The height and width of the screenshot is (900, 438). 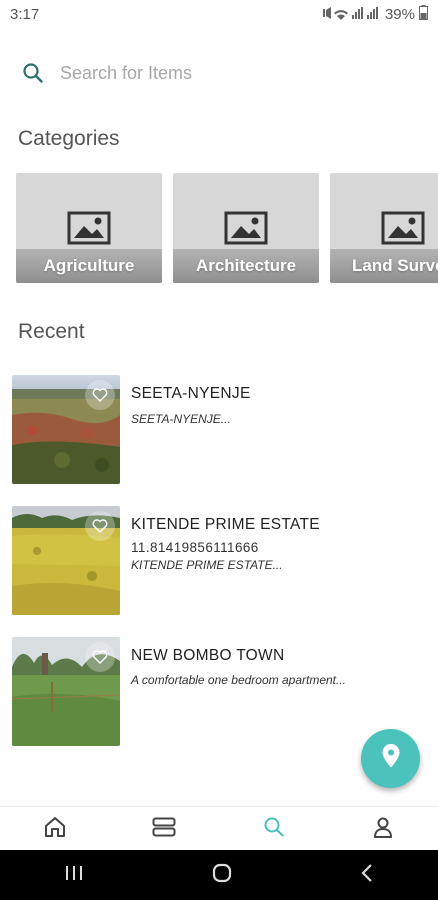 I want to click on category-label: Agriculture, so click(x=89, y=266).